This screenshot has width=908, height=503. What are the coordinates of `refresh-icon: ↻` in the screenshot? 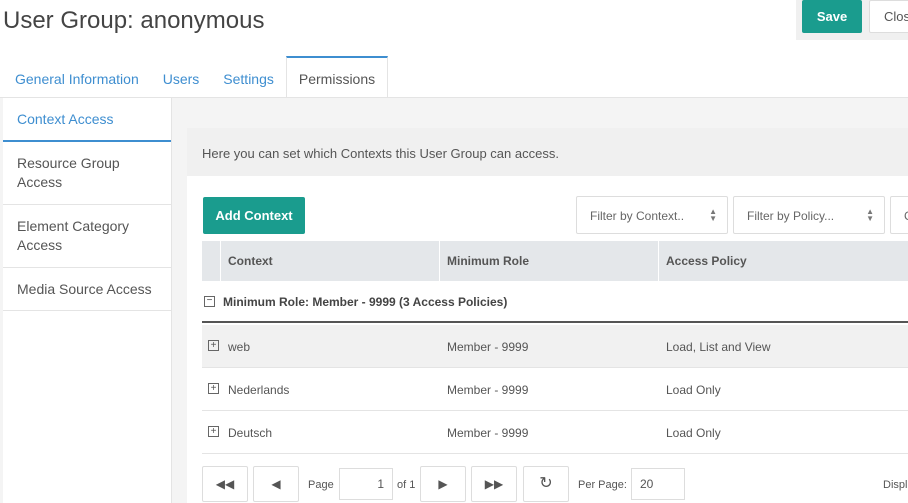 It's located at (546, 483).